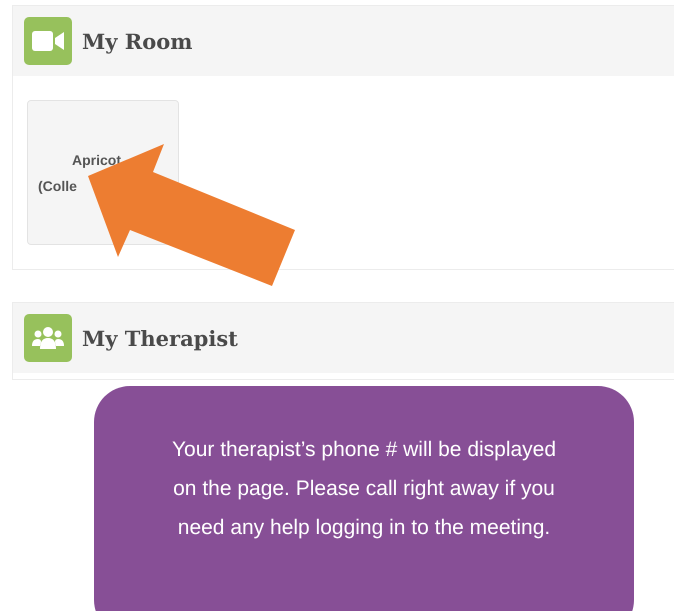 The width and height of the screenshot is (674, 611). What do you see at coordinates (96, 160) in the screenshot?
I see `room-name: Apricot` at bounding box center [96, 160].